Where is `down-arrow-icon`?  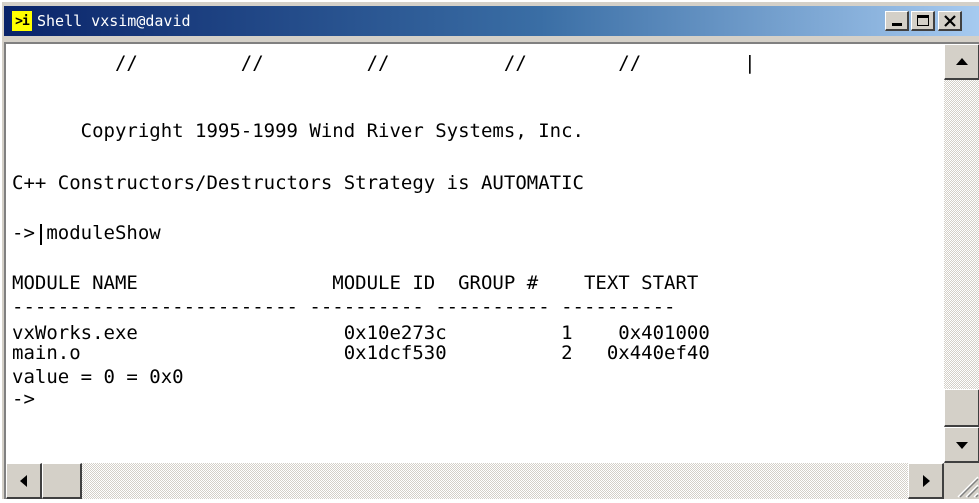
down-arrow-icon is located at coordinates (962, 445).